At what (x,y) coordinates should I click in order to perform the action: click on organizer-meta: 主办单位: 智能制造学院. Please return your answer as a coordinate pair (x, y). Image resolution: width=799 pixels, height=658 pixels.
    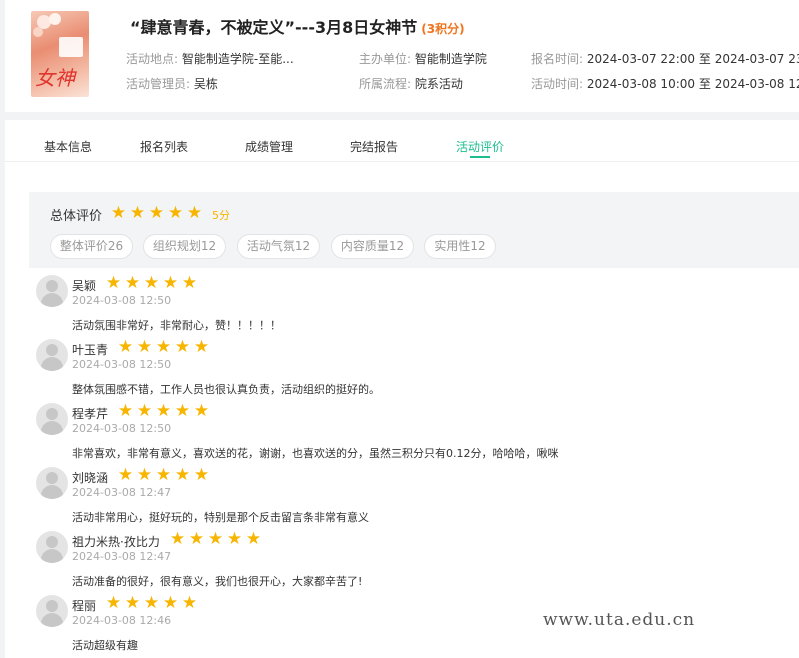
    Looking at the image, I should click on (423, 59).